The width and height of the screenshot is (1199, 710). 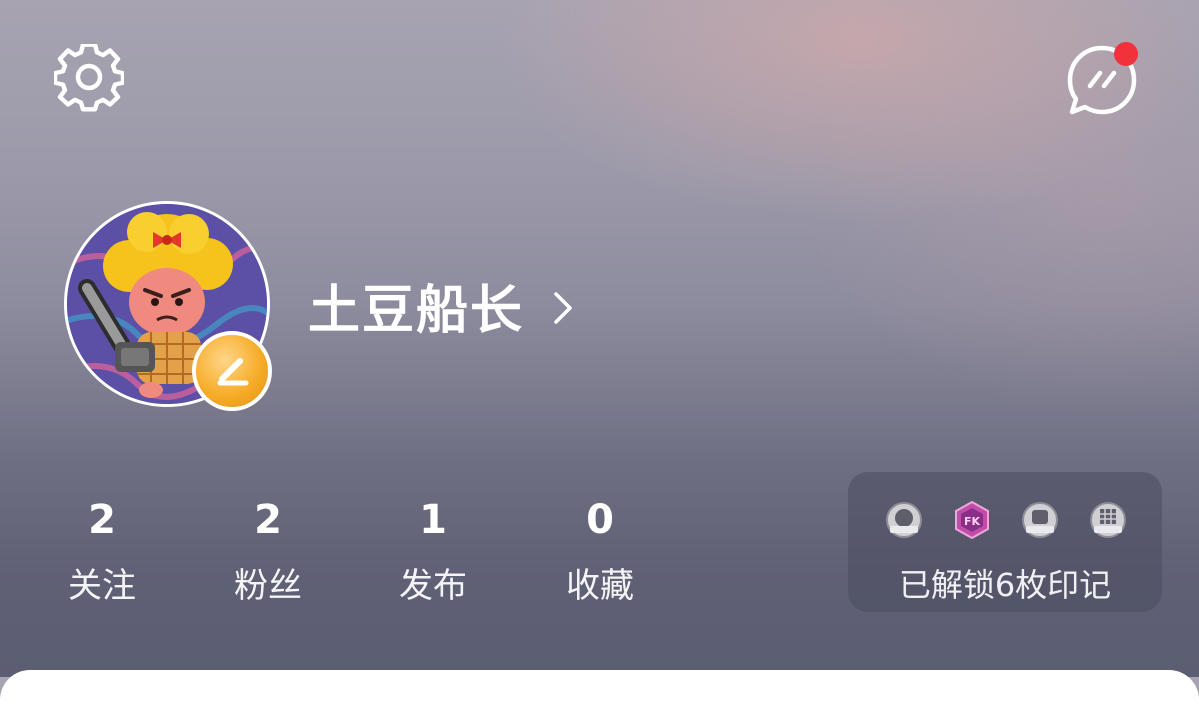 What do you see at coordinates (1005, 542) in the screenshot?
I see `badge-panel: FK 已解锁6枚印记` at bounding box center [1005, 542].